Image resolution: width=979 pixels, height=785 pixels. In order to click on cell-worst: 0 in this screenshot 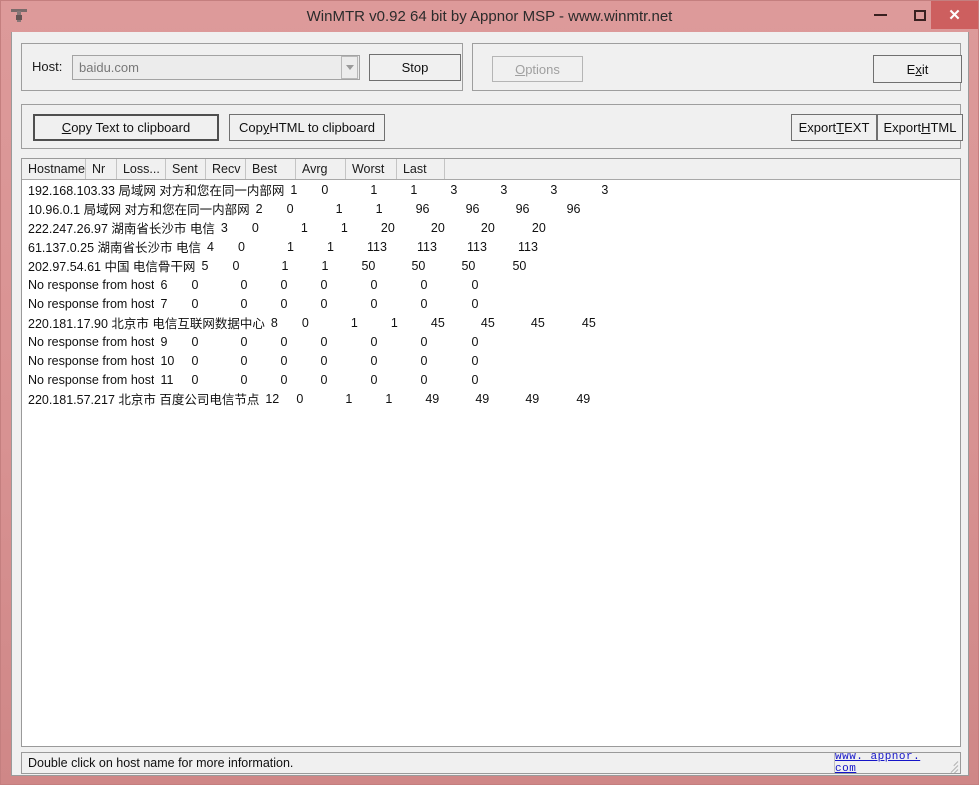, I will do `click(424, 341)`.